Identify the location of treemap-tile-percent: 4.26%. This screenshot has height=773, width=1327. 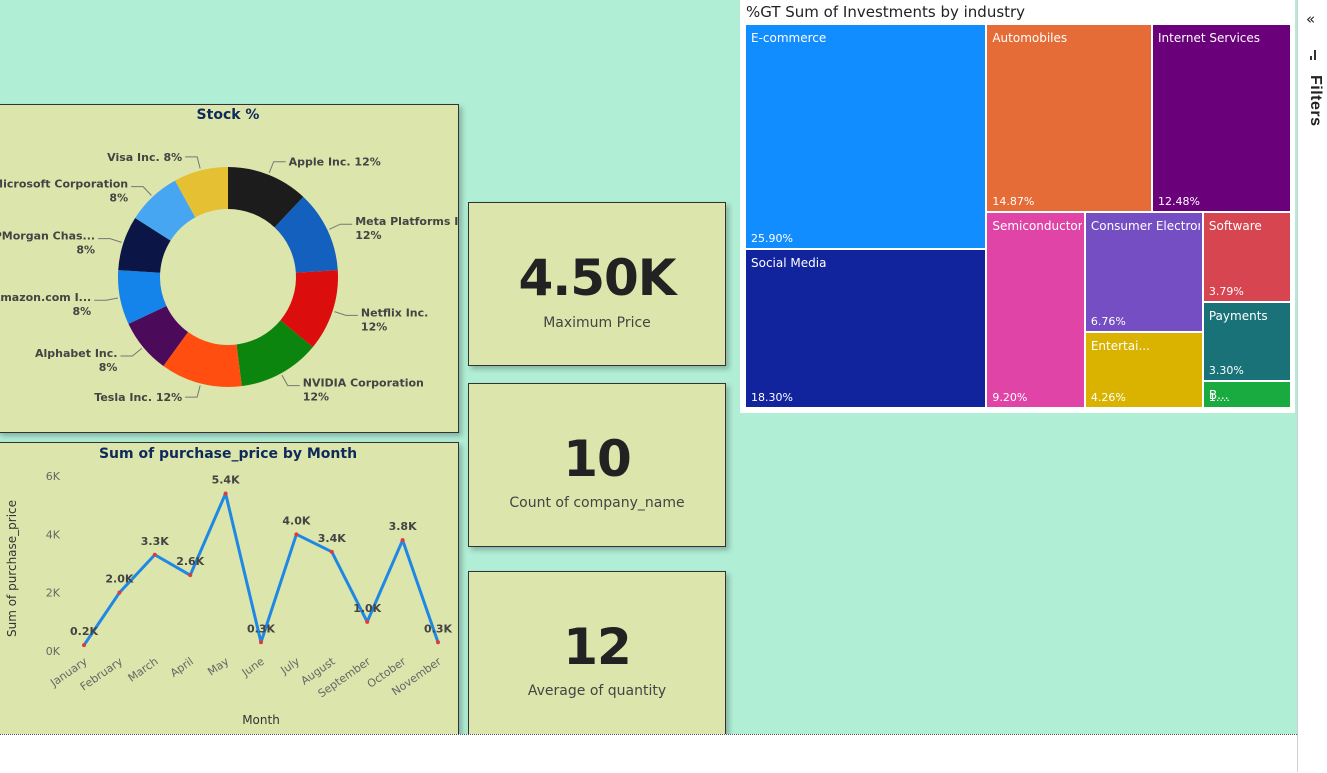
(1108, 397).